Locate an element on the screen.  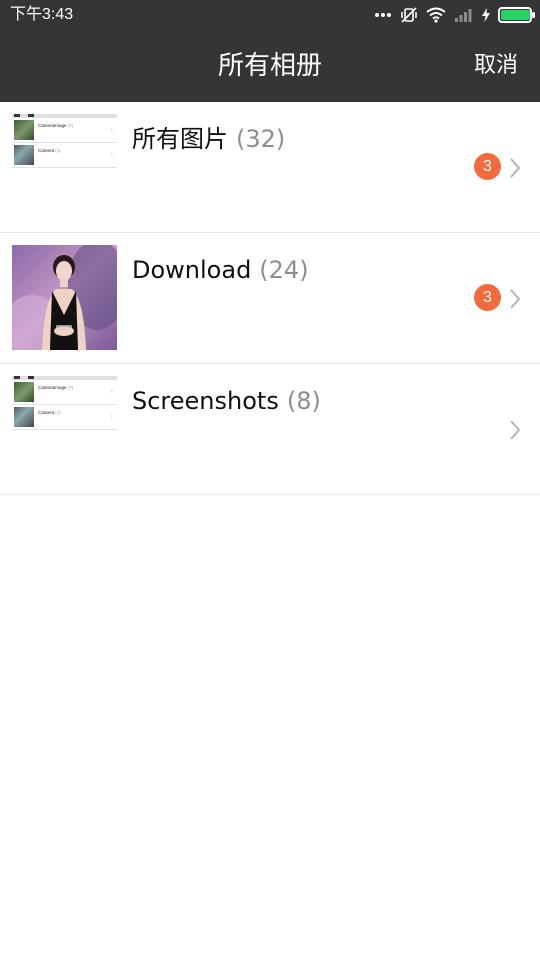
album-label: 所有图片 (32) is located at coordinates (208, 139).